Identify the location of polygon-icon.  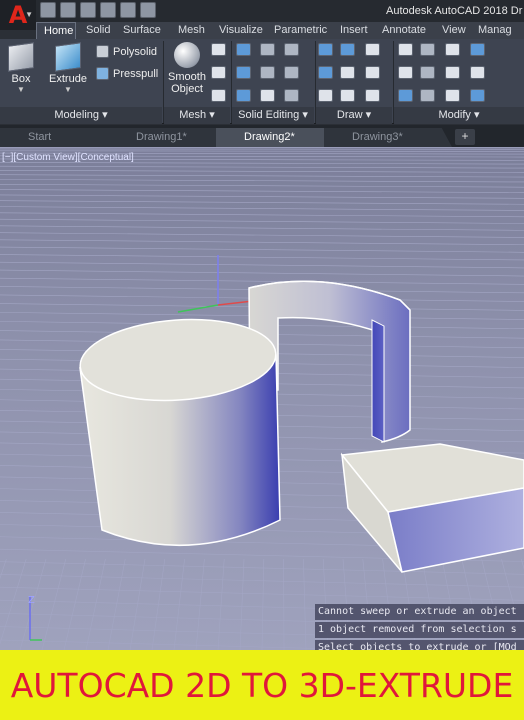
(325, 95).